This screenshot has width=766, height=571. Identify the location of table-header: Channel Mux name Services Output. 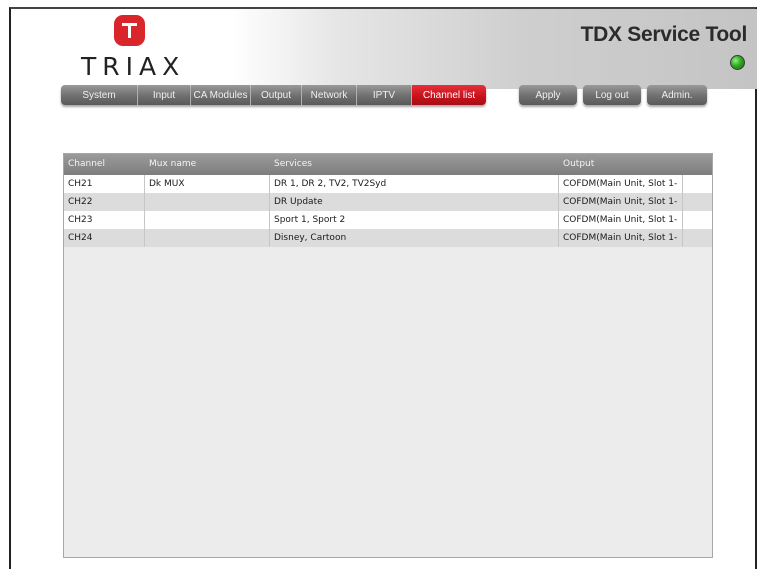
(388, 164).